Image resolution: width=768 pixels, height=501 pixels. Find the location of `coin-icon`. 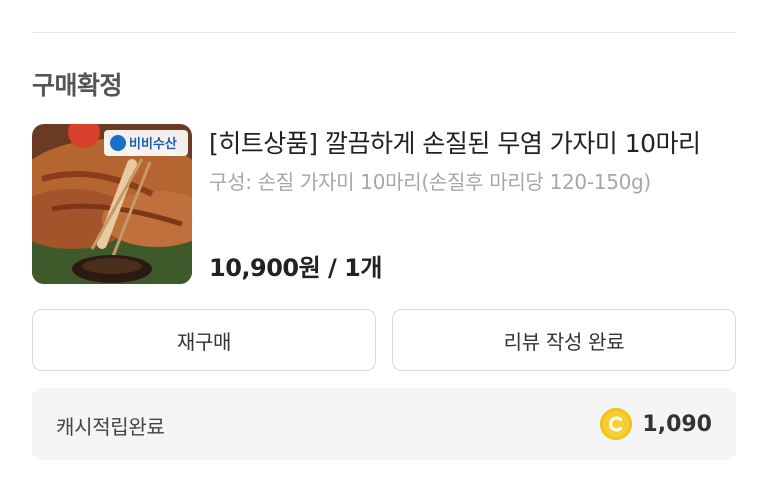

coin-icon is located at coordinates (616, 424).